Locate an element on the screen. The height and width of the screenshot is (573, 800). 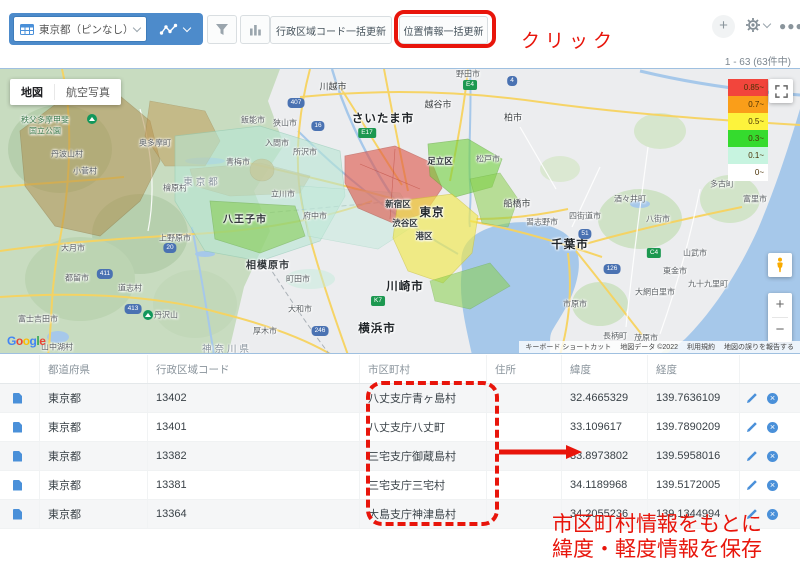
view-select-dropdown: 東京都（ピンなし） is located at coordinates (80, 29).